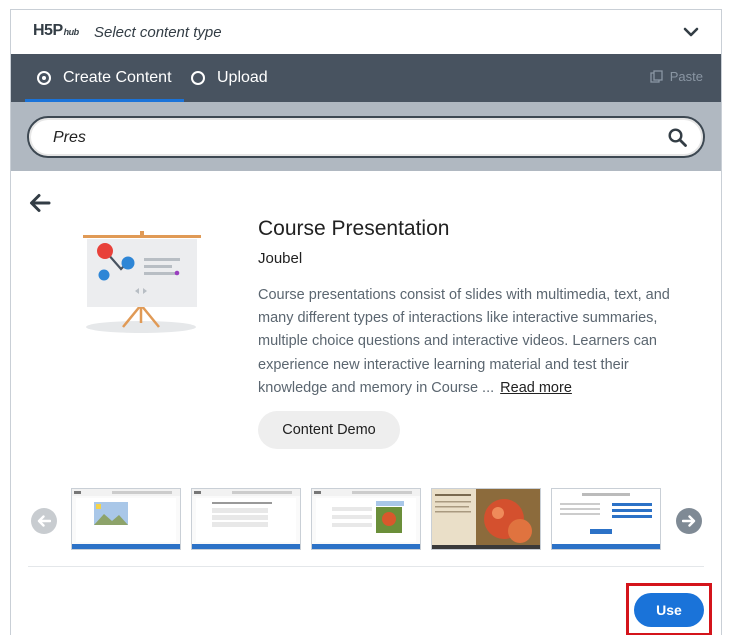 The width and height of the screenshot is (734, 637). I want to click on panel-title: Select content type, so click(158, 32).